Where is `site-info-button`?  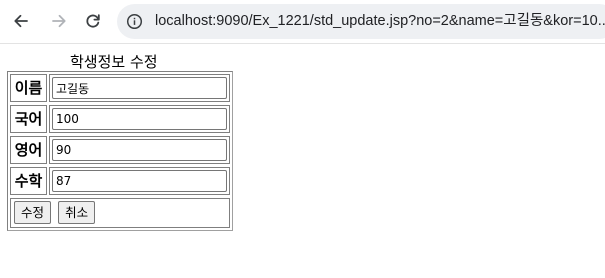
site-info-button is located at coordinates (134, 21).